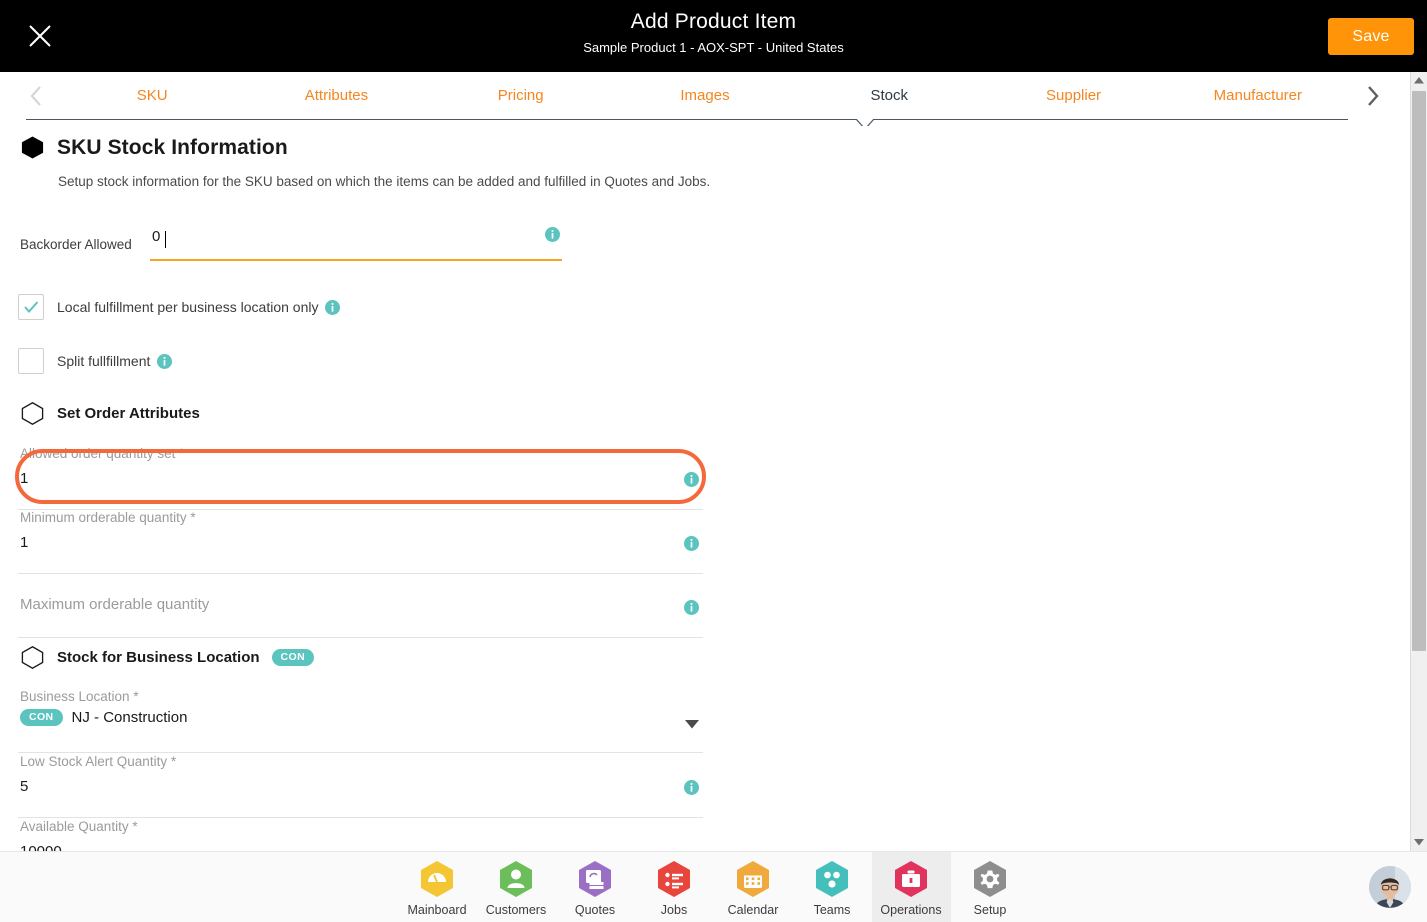  Describe the element at coordinates (165, 239) in the screenshot. I see `text-cursor` at that location.